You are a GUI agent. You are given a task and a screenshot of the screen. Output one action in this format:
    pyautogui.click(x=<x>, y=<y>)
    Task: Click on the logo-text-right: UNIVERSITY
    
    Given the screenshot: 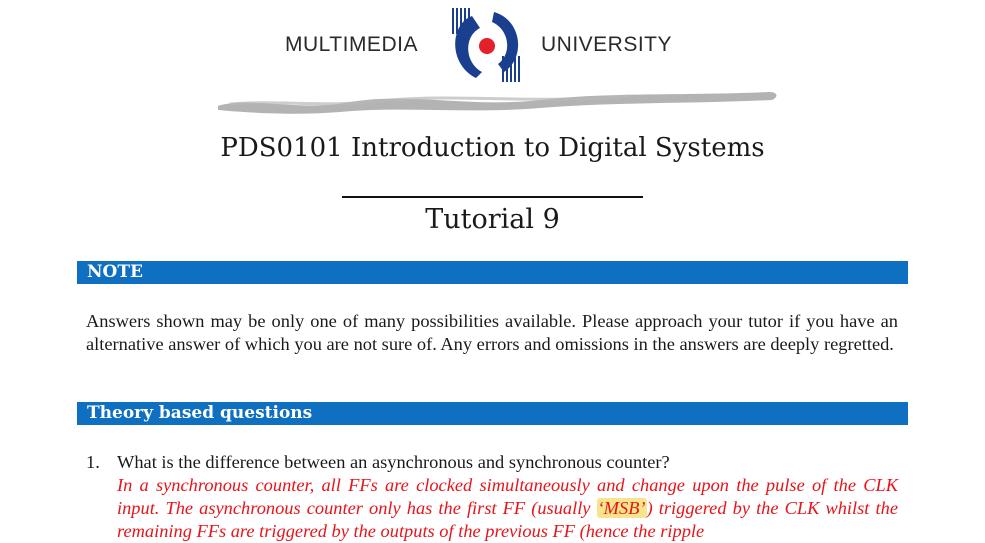 What is the action you would take?
    pyautogui.click(x=607, y=44)
    